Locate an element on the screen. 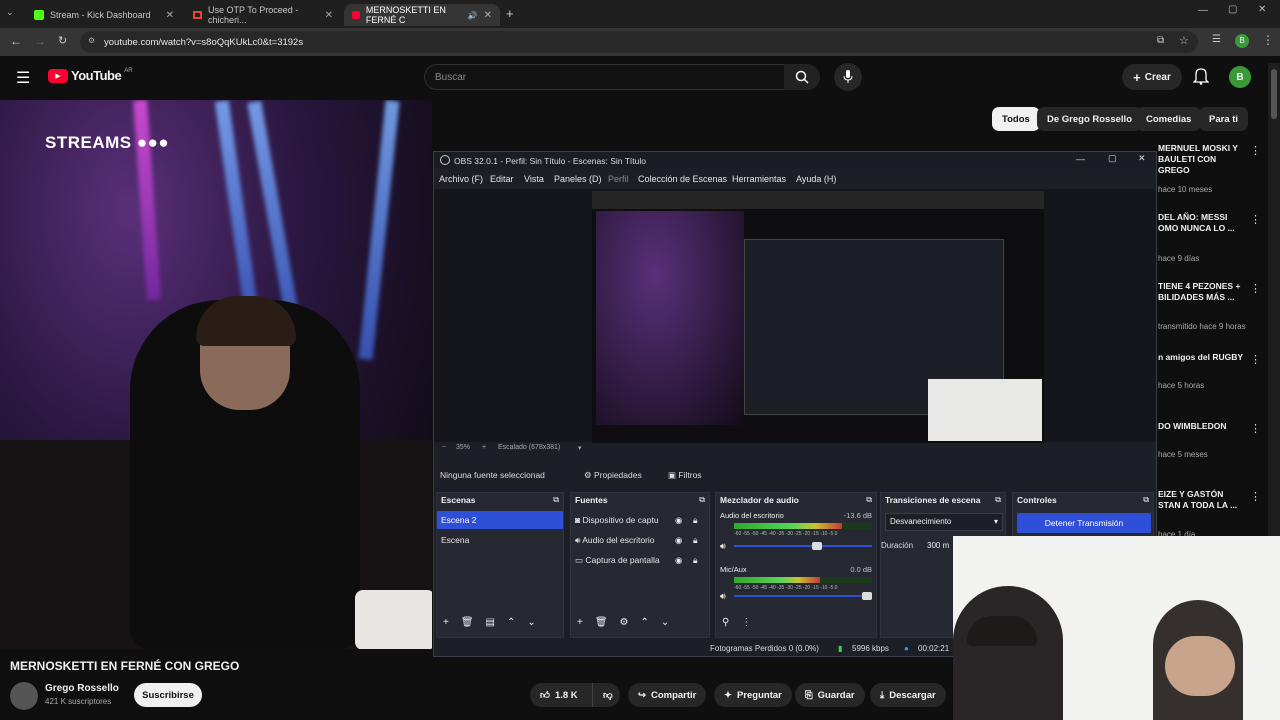 This screenshot has width=1280, height=720. back-icon: ← is located at coordinates (16, 41).